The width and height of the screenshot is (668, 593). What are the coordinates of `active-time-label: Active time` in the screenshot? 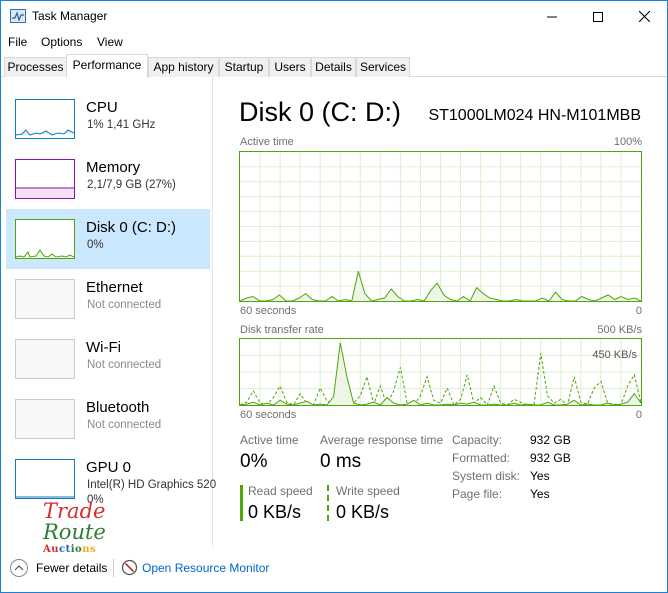 It's located at (269, 440).